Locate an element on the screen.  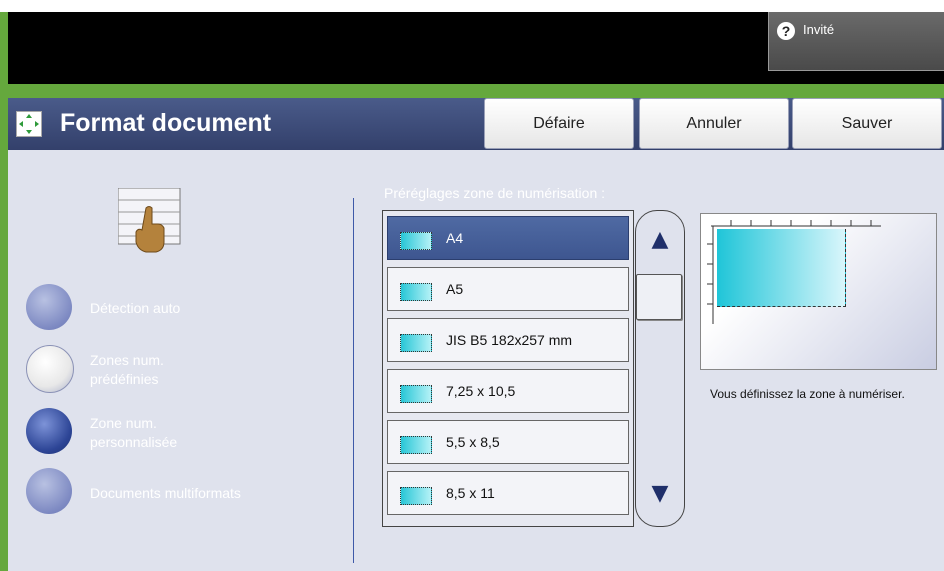
option-label: Documents multiformats is located at coordinates (165, 493).